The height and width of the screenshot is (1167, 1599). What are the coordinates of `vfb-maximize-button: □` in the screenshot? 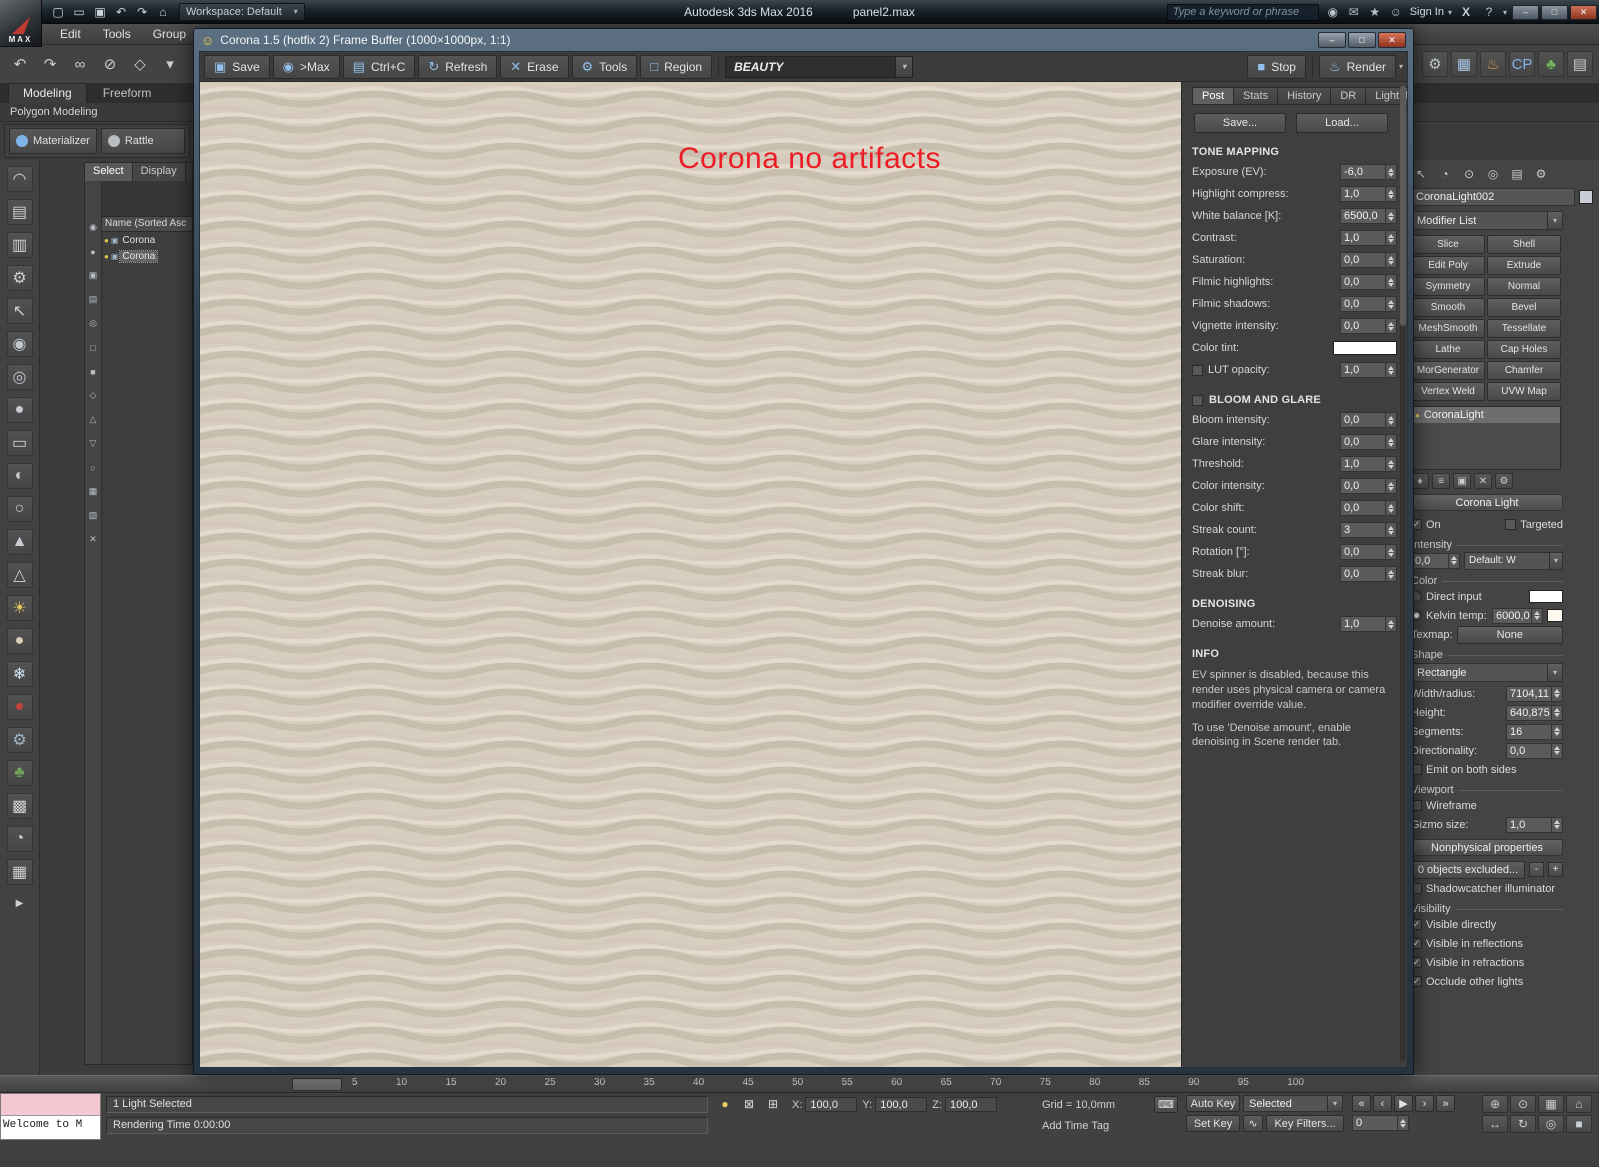 It's located at (1362, 40).